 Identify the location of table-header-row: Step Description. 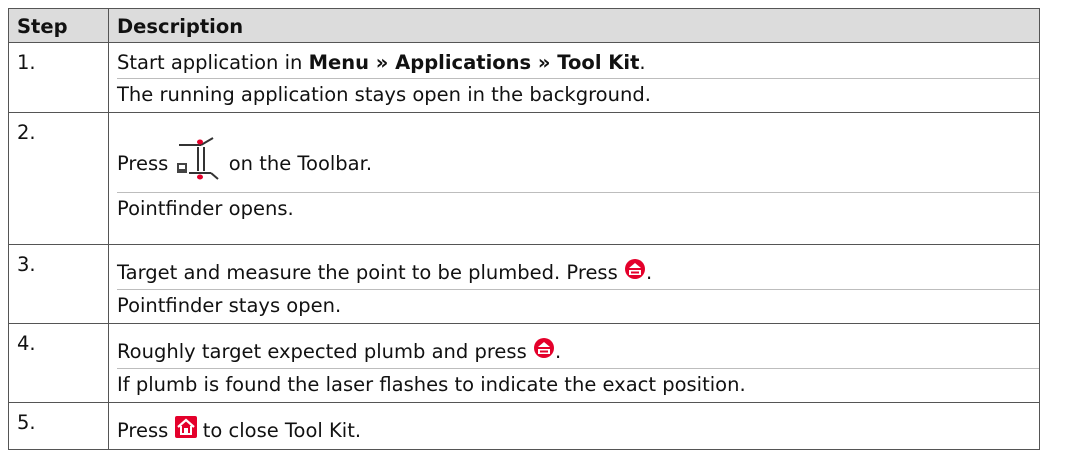
(524, 25).